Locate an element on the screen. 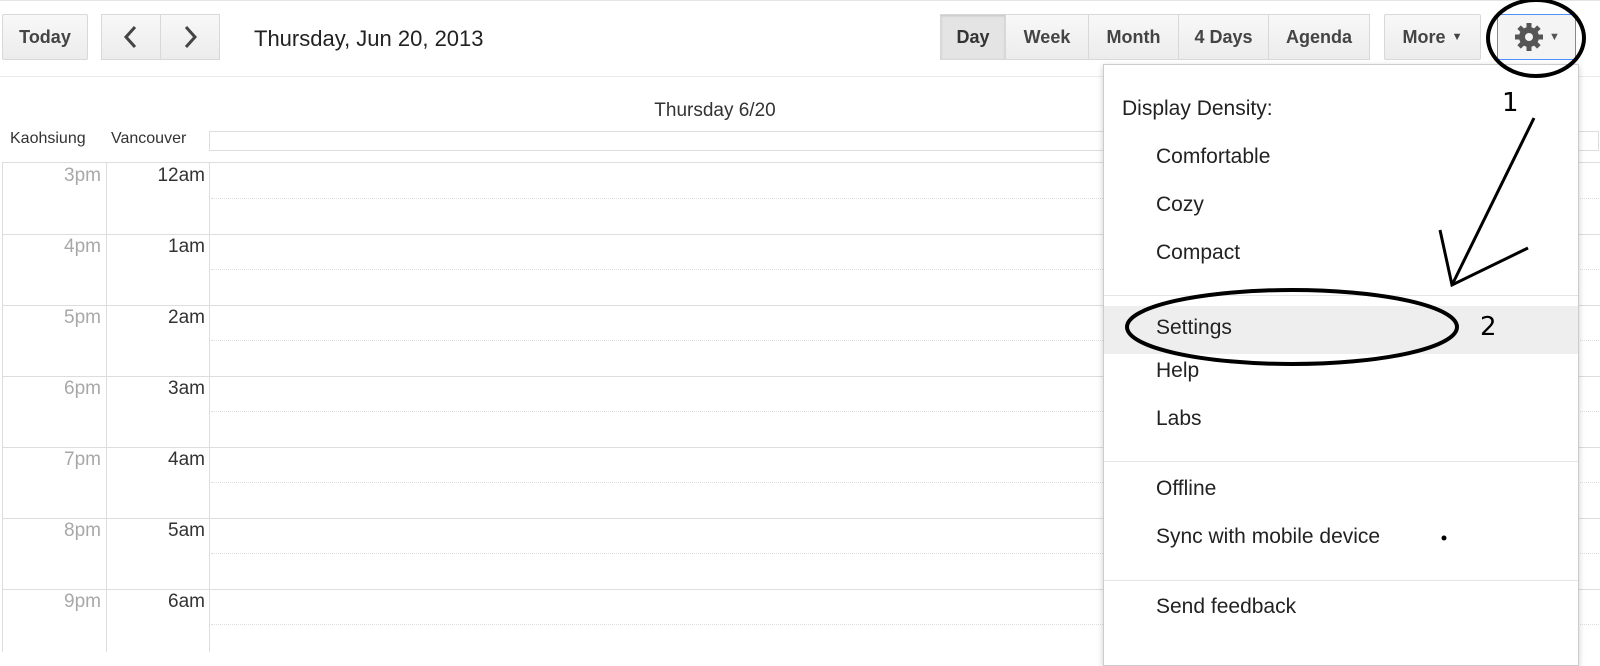  view-agenda-tab: Agenda is located at coordinates (1319, 37).